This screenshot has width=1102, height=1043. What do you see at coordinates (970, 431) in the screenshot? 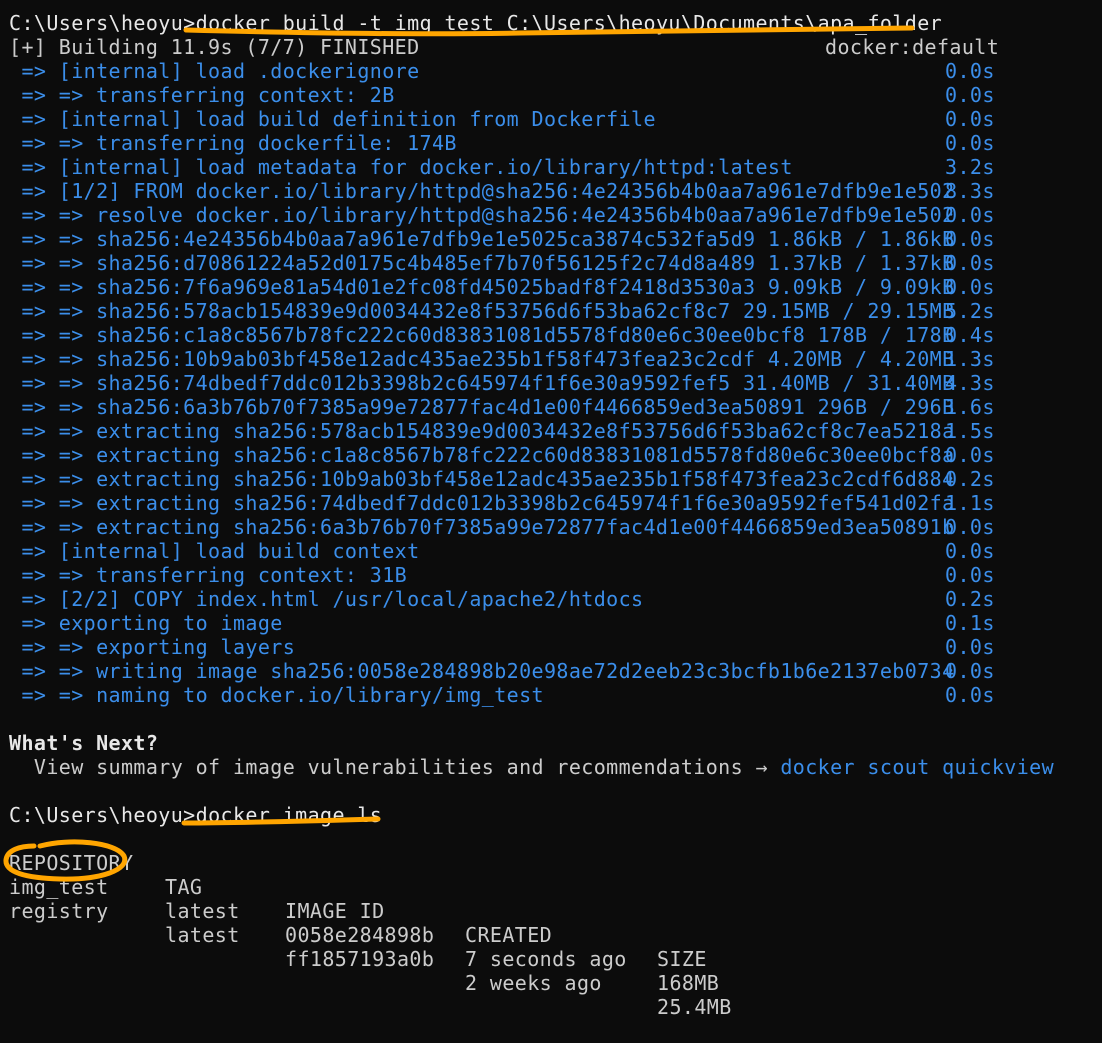
I see `build-step-time: 1.5s` at bounding box center [970, 431].